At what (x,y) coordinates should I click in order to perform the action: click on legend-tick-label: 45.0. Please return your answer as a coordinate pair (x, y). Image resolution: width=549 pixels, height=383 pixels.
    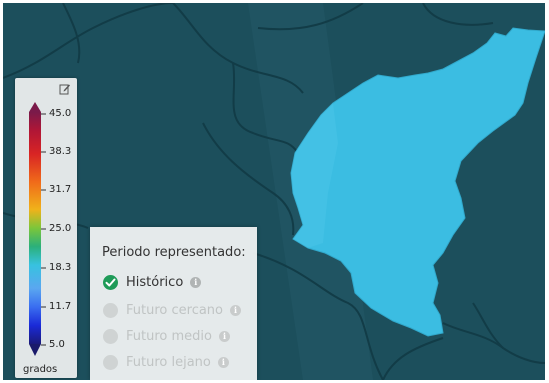
    Looking at the image, I should click on (60, 113).